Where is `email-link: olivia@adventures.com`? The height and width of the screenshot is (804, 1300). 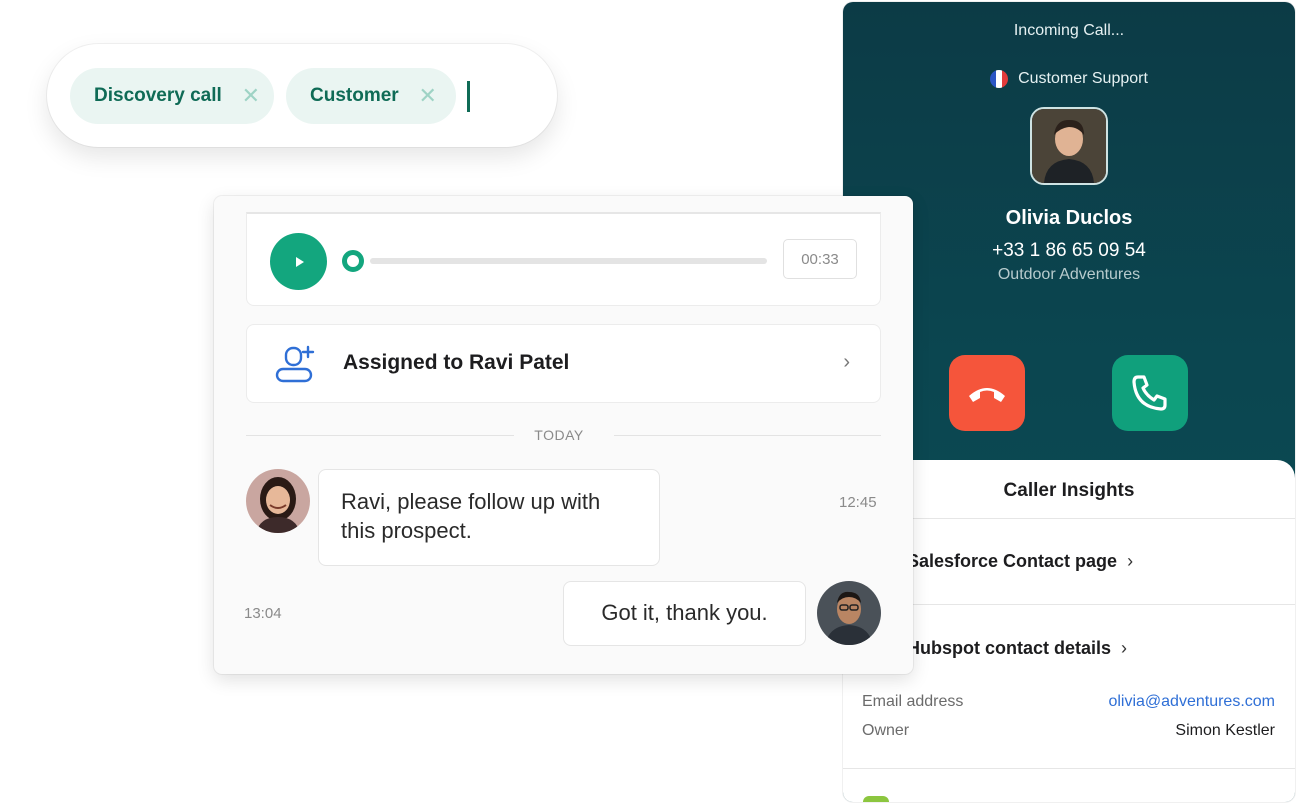 email-link: olivia@adventures.com is located at coordinates (1191, 702).